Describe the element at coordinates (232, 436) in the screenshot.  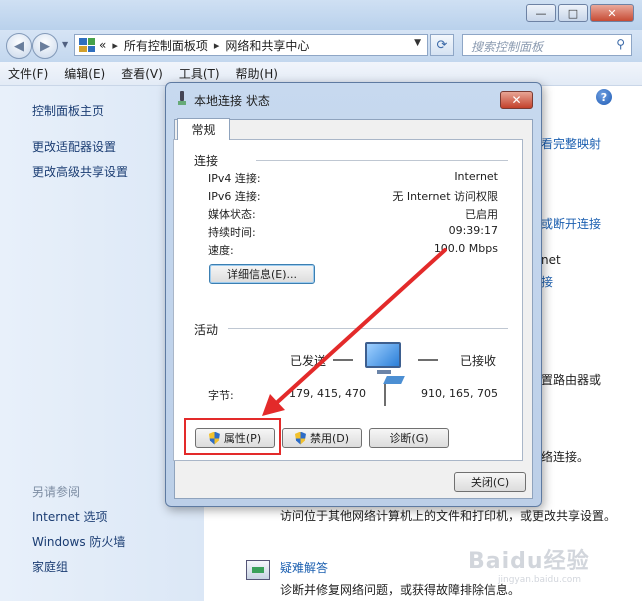
I see `properties-highlight-box` at that location.